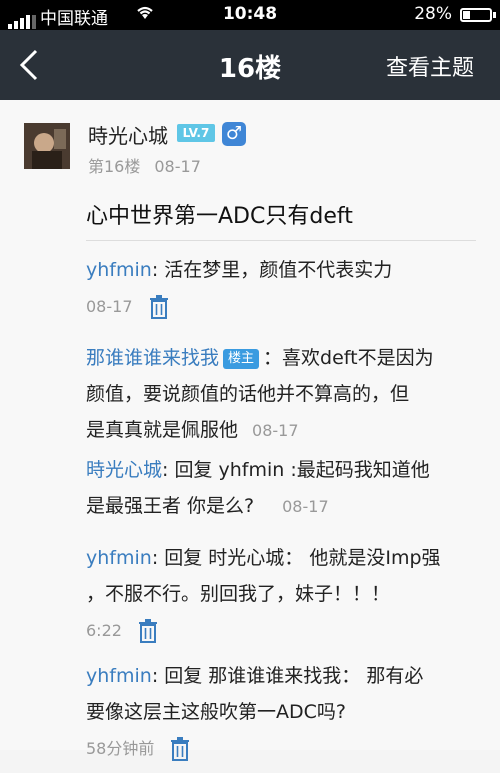 This screenshot has width=500, height=773. What do you see at coordinates (128, 134) in the screenshot?
I see `poster-username: 時光心城` at bounding box center [128, 134].